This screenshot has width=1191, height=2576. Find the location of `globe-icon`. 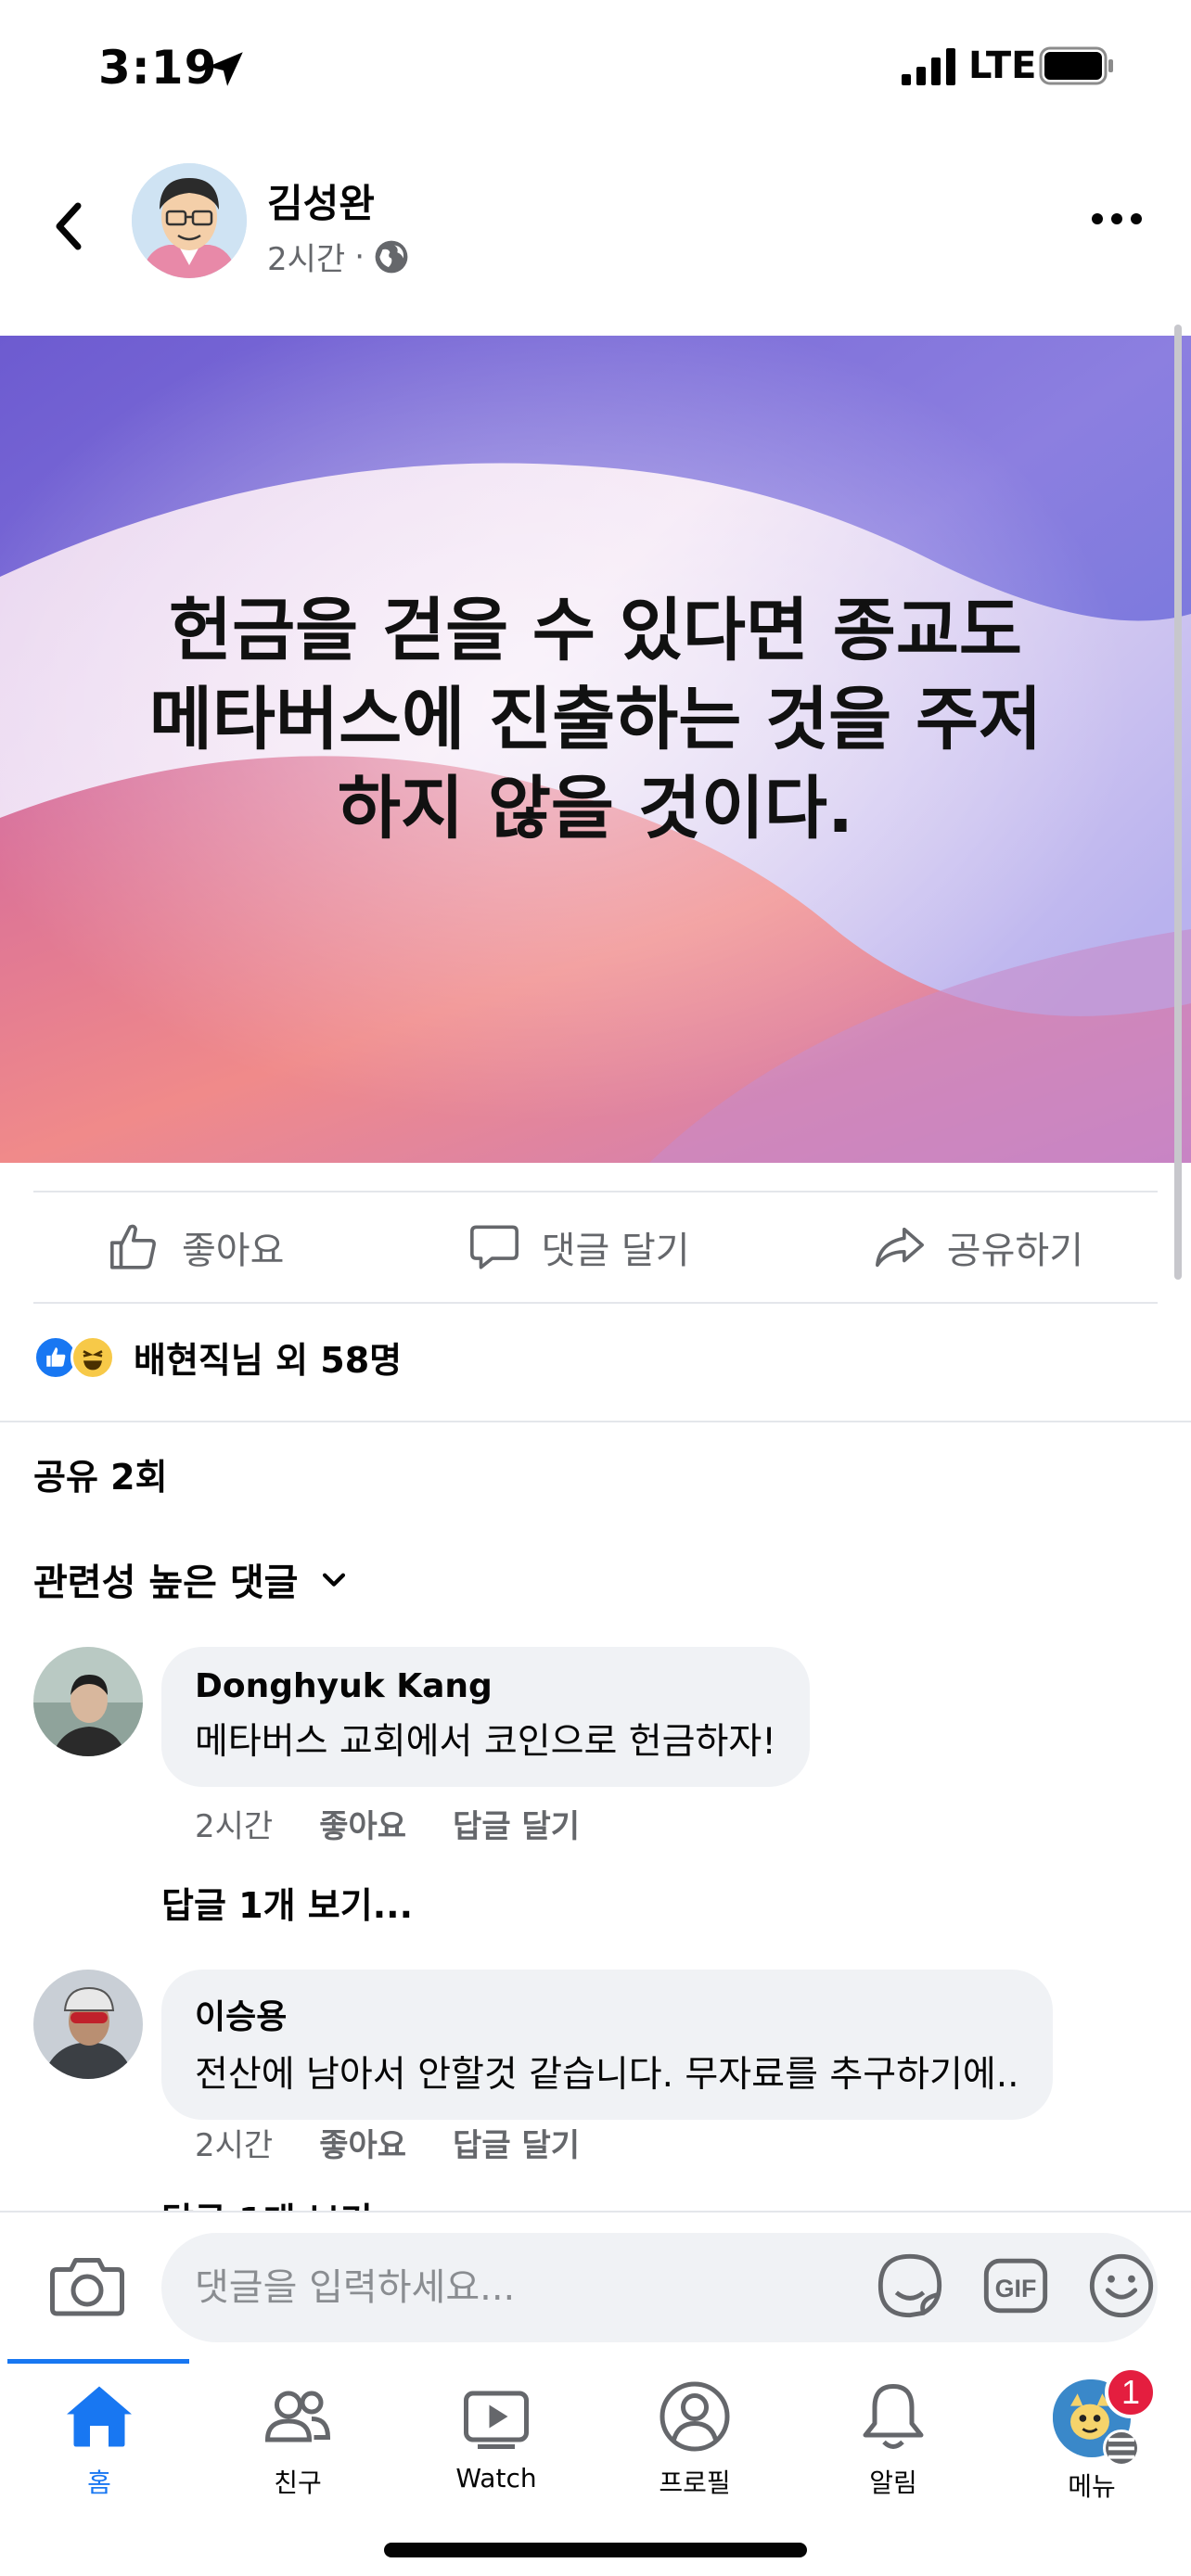

globe-icon is located at coordinates (391, 256).